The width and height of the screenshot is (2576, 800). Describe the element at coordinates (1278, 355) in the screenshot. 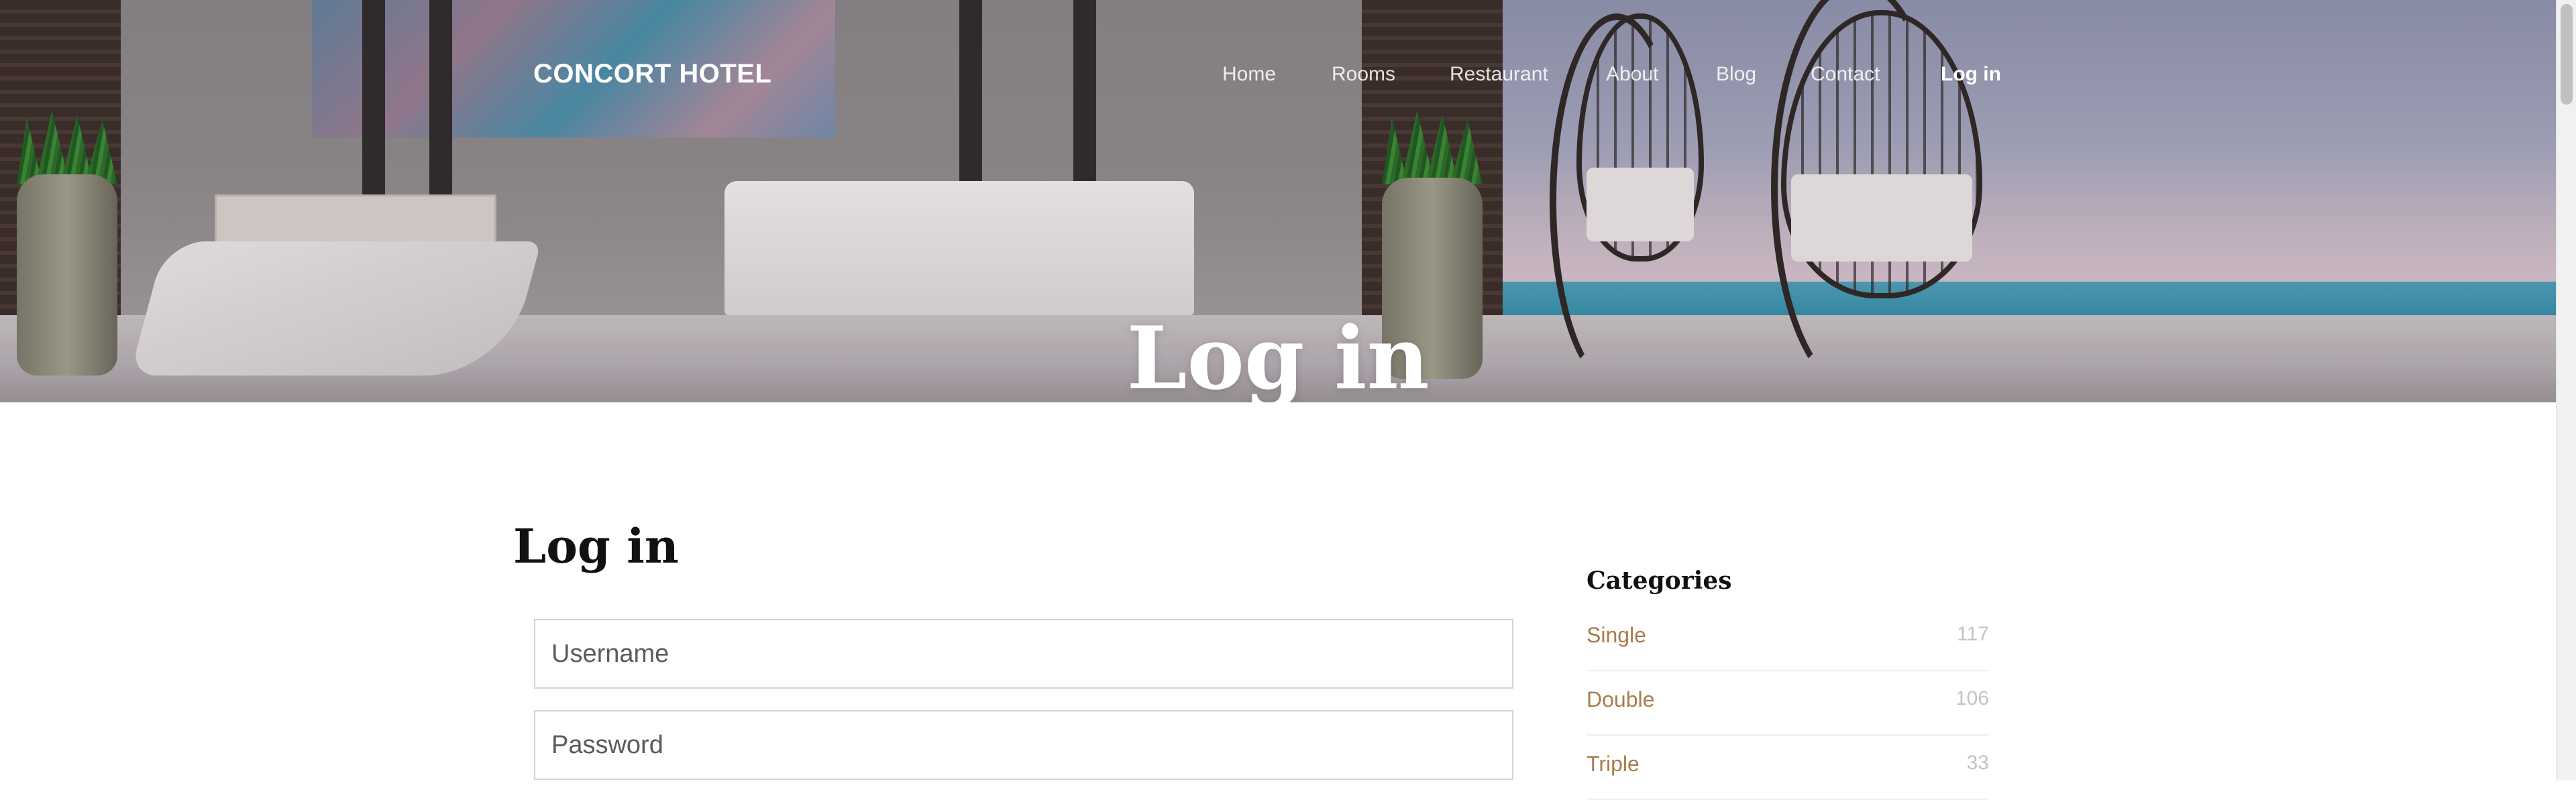

I see `hero-title: Log in` at that location.